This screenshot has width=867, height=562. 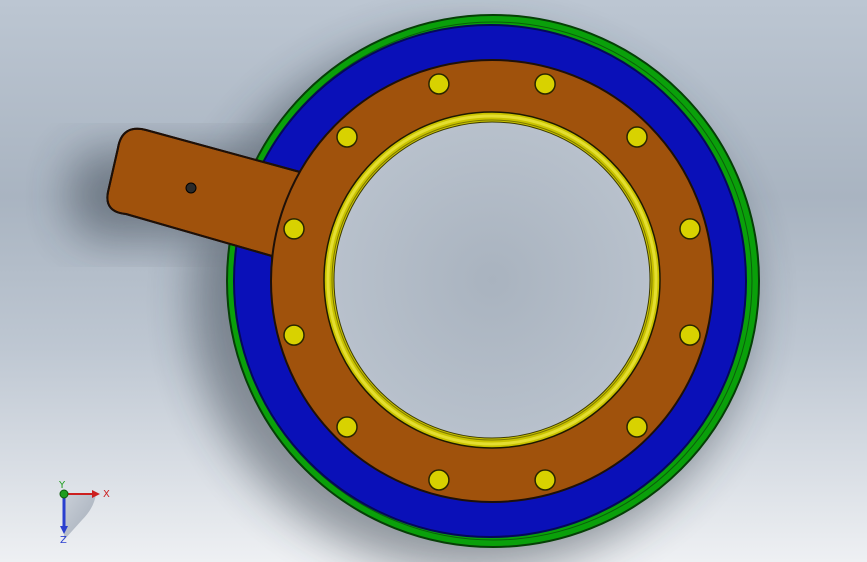 I want to click on y-axis-label: Y, so click(x=62, y=485).